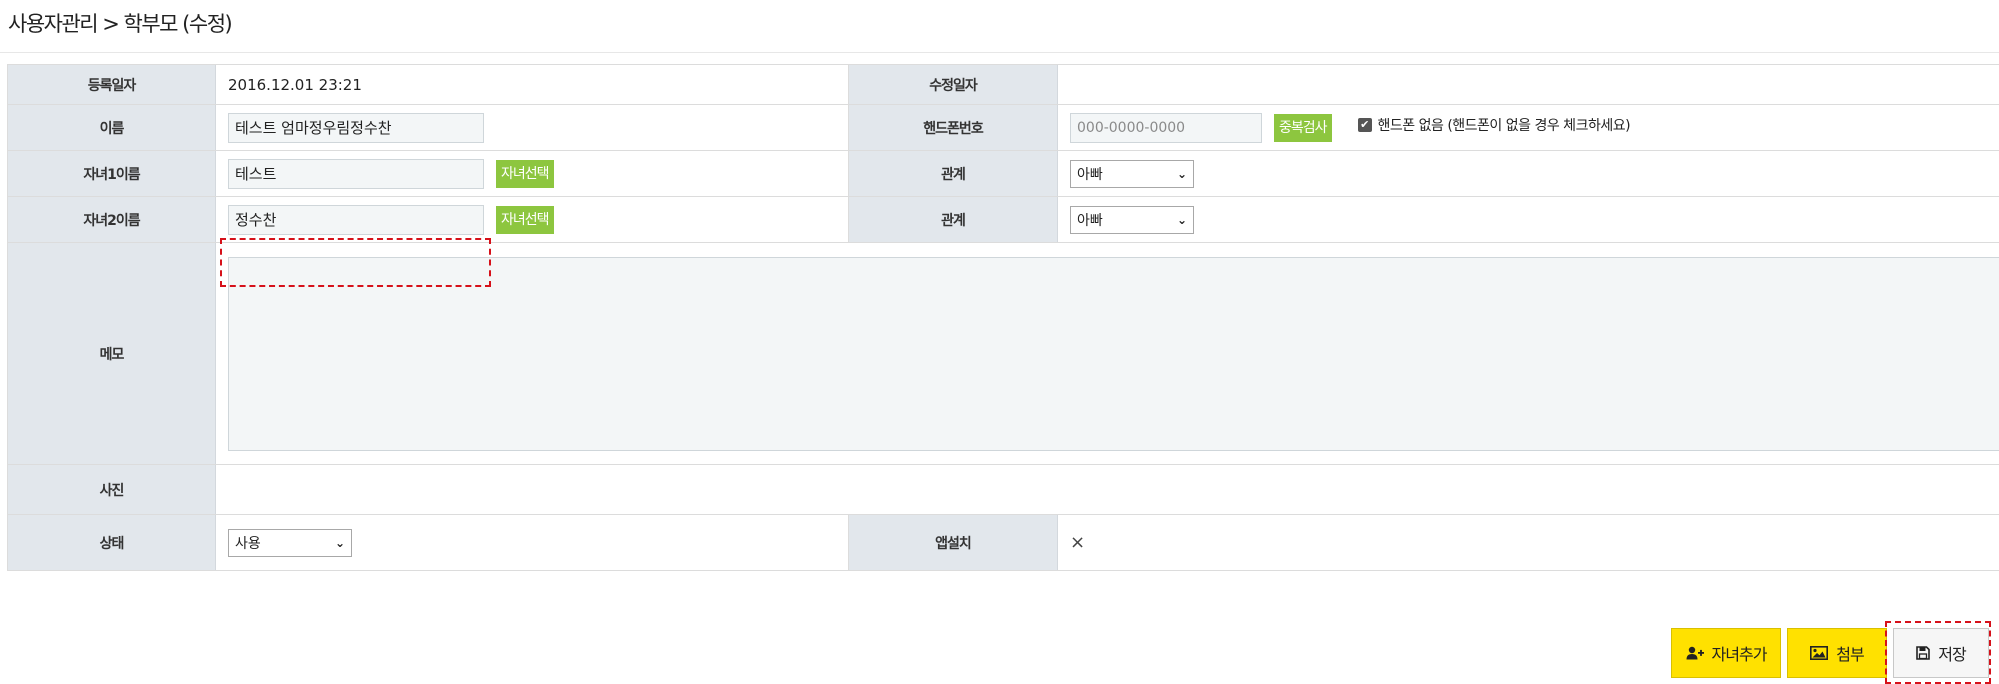 Image resolution: width=1999 pixels, height=684 pixels. Describe the element at coordinates (1528, 173) in the screenshot. I see `relation1-cell: 아빠 ⌄` at that location.